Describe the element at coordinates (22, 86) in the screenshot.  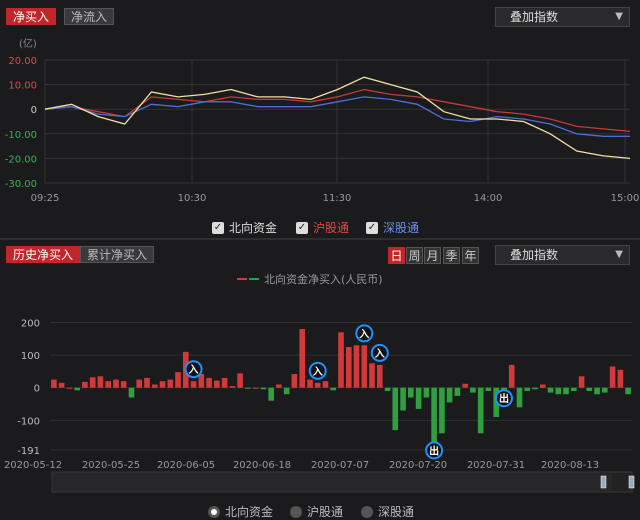
I see `y-tick-label: 10.00` at that location.